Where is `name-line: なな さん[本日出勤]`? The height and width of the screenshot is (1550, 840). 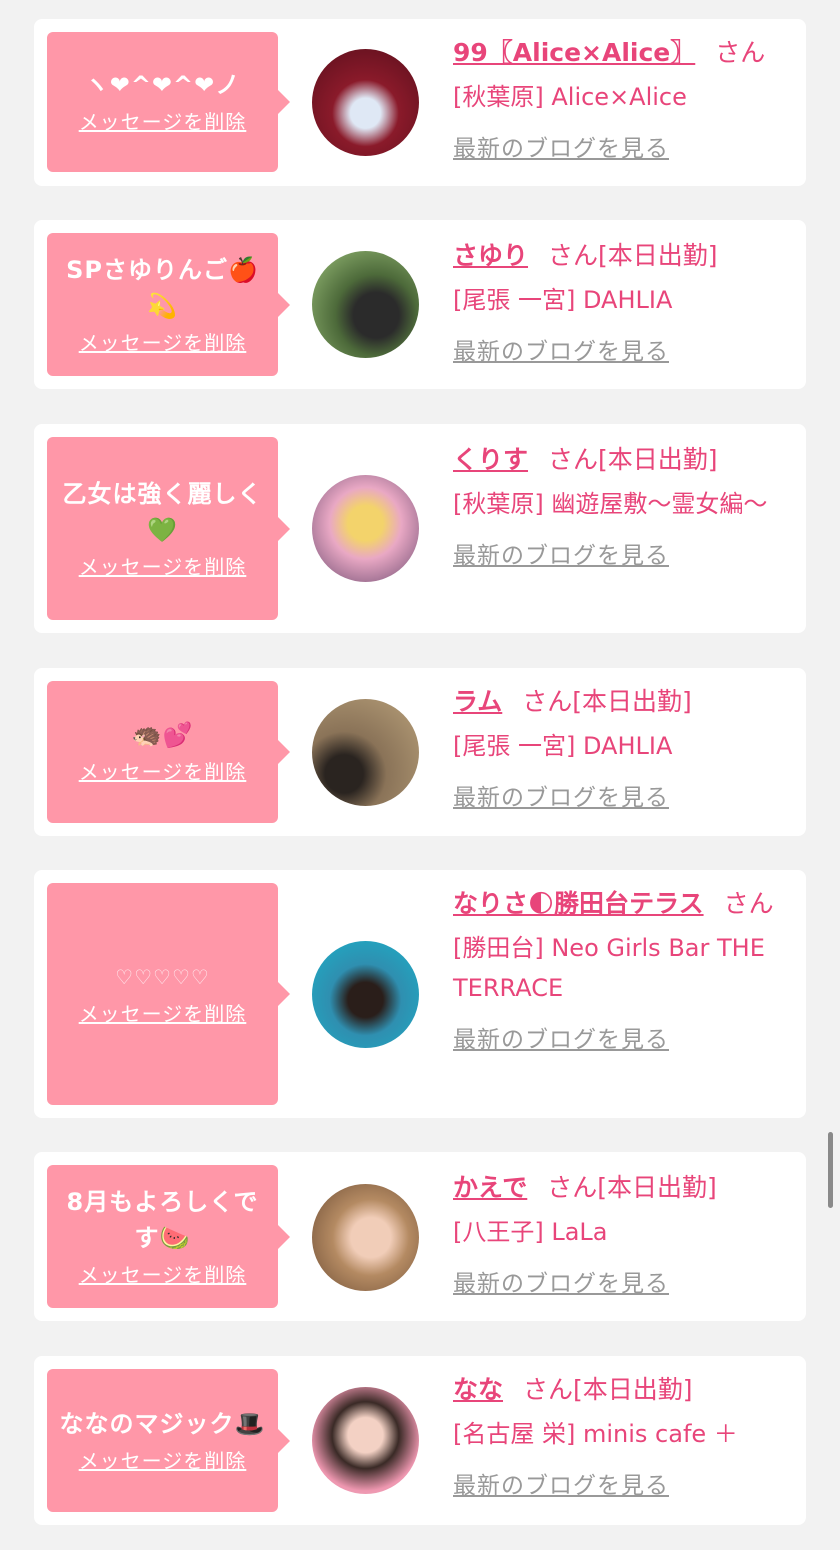 name-line: なな さん[本日出勤] is located at coordinates (625, 1390).